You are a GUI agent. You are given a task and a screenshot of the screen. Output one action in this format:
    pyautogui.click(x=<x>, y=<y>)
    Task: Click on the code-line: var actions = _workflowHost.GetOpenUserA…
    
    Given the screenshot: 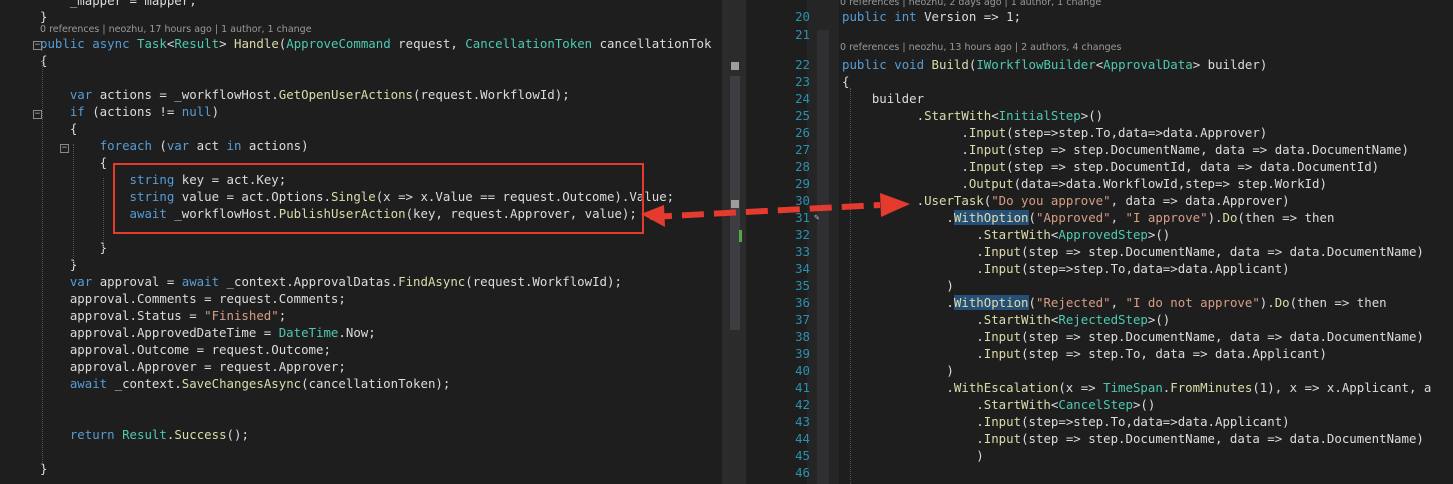 What is the action you would take?
    pyautogui.click(x=305, y=94)
    